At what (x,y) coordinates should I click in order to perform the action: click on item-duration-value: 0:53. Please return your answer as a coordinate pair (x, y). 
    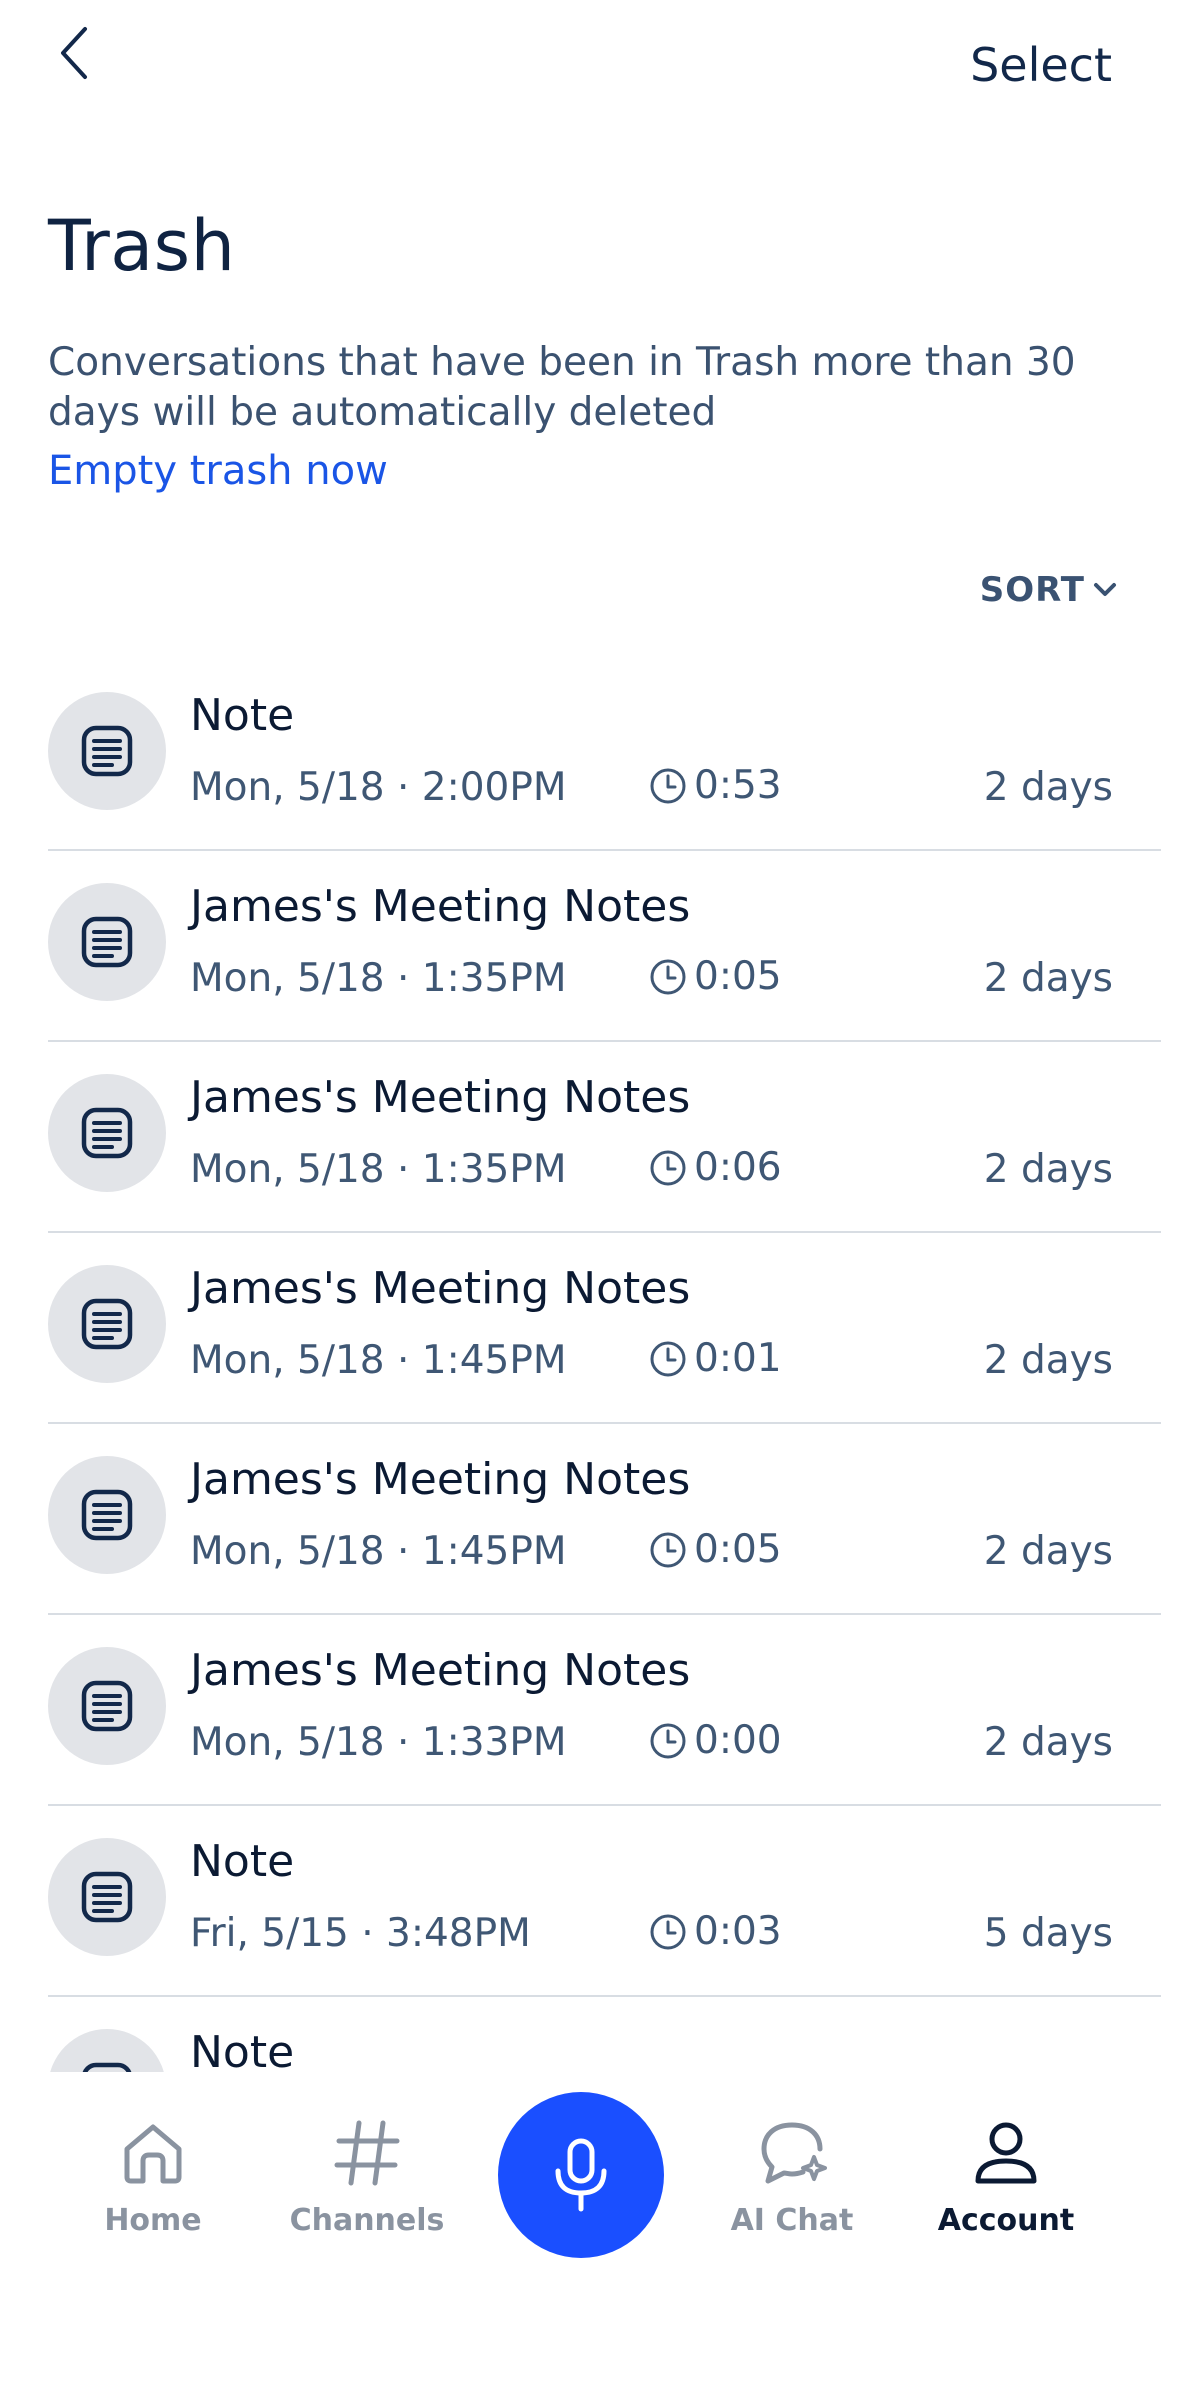
    Looking at the image, I should click on (738, 785).